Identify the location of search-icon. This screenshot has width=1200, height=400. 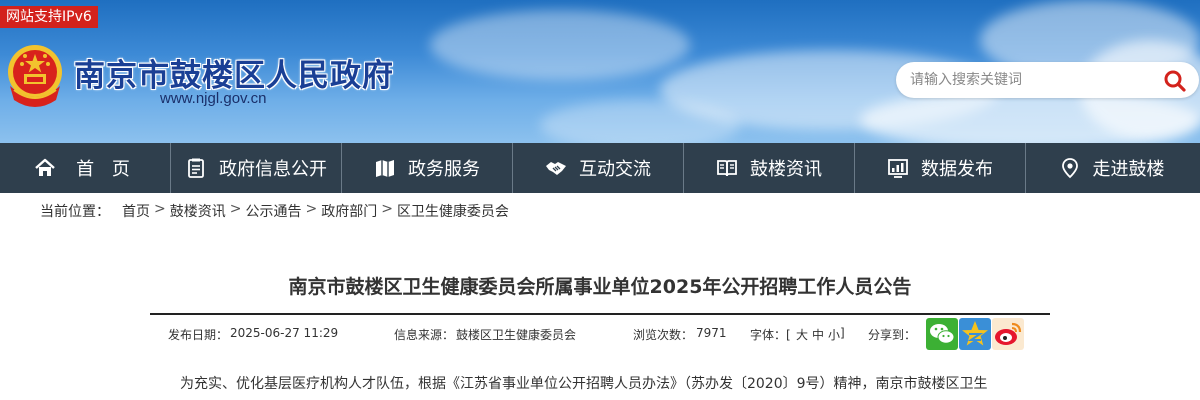
(1175, 81).